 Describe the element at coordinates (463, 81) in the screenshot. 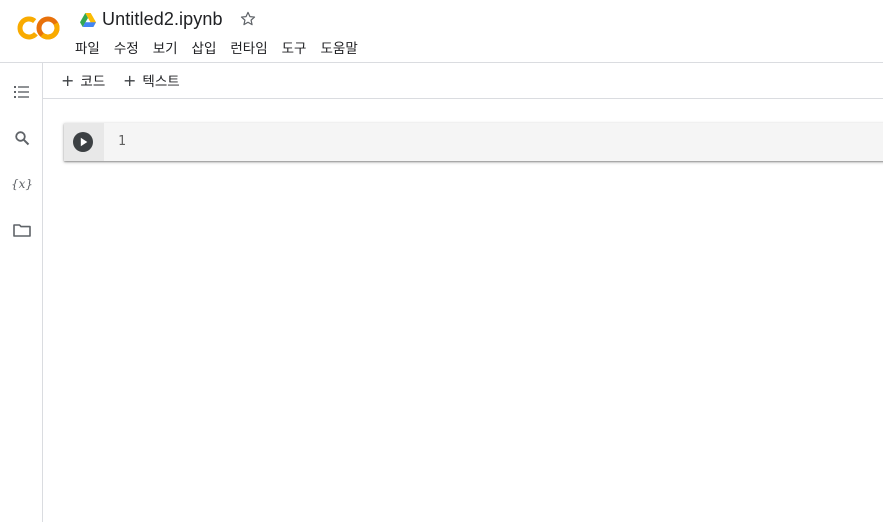

I see `notebook-toolbar: + 코드 + 텍스트` at that location.